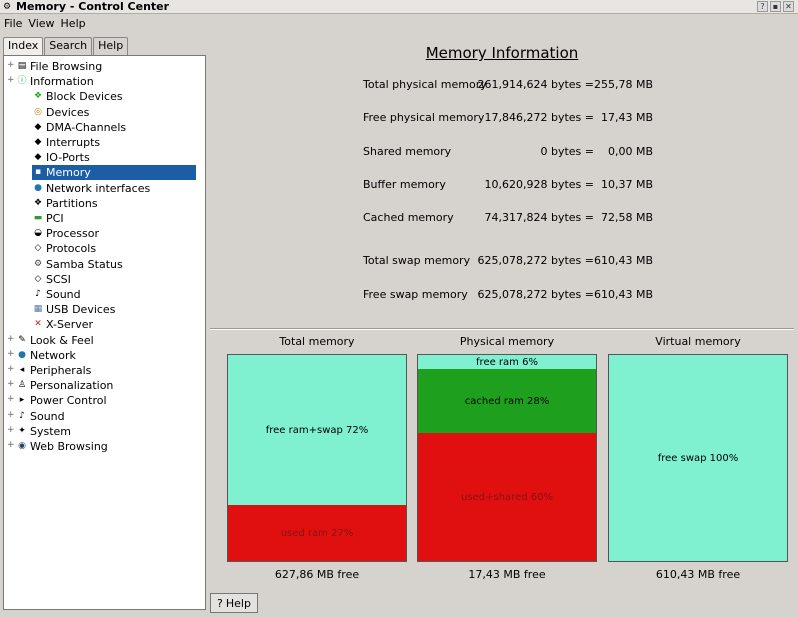 The image size is (798, 618). What do you see at coordinates (22, 66) in the screenshot?
I see `folder-icon: ▤` at bounding box center [22, 66].